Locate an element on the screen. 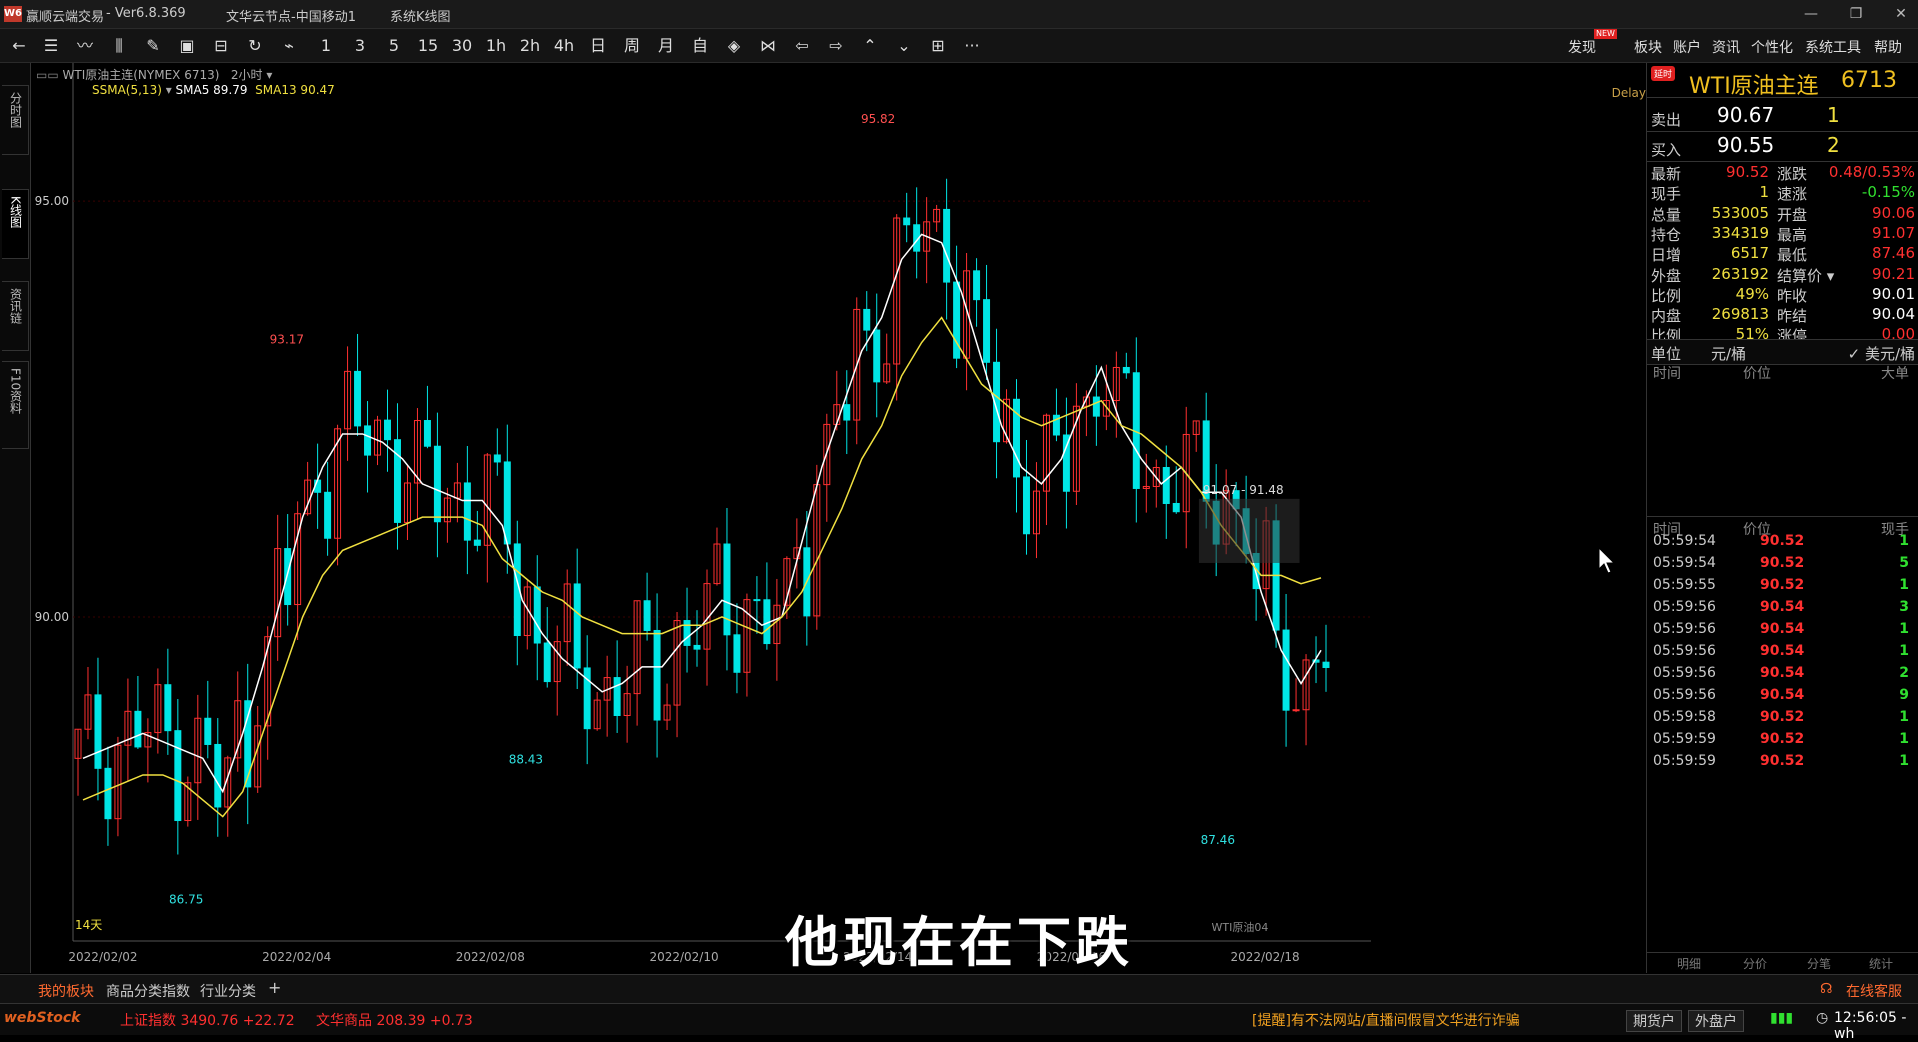  back-arrow-icon: ← is located at coordinates (19, 46).